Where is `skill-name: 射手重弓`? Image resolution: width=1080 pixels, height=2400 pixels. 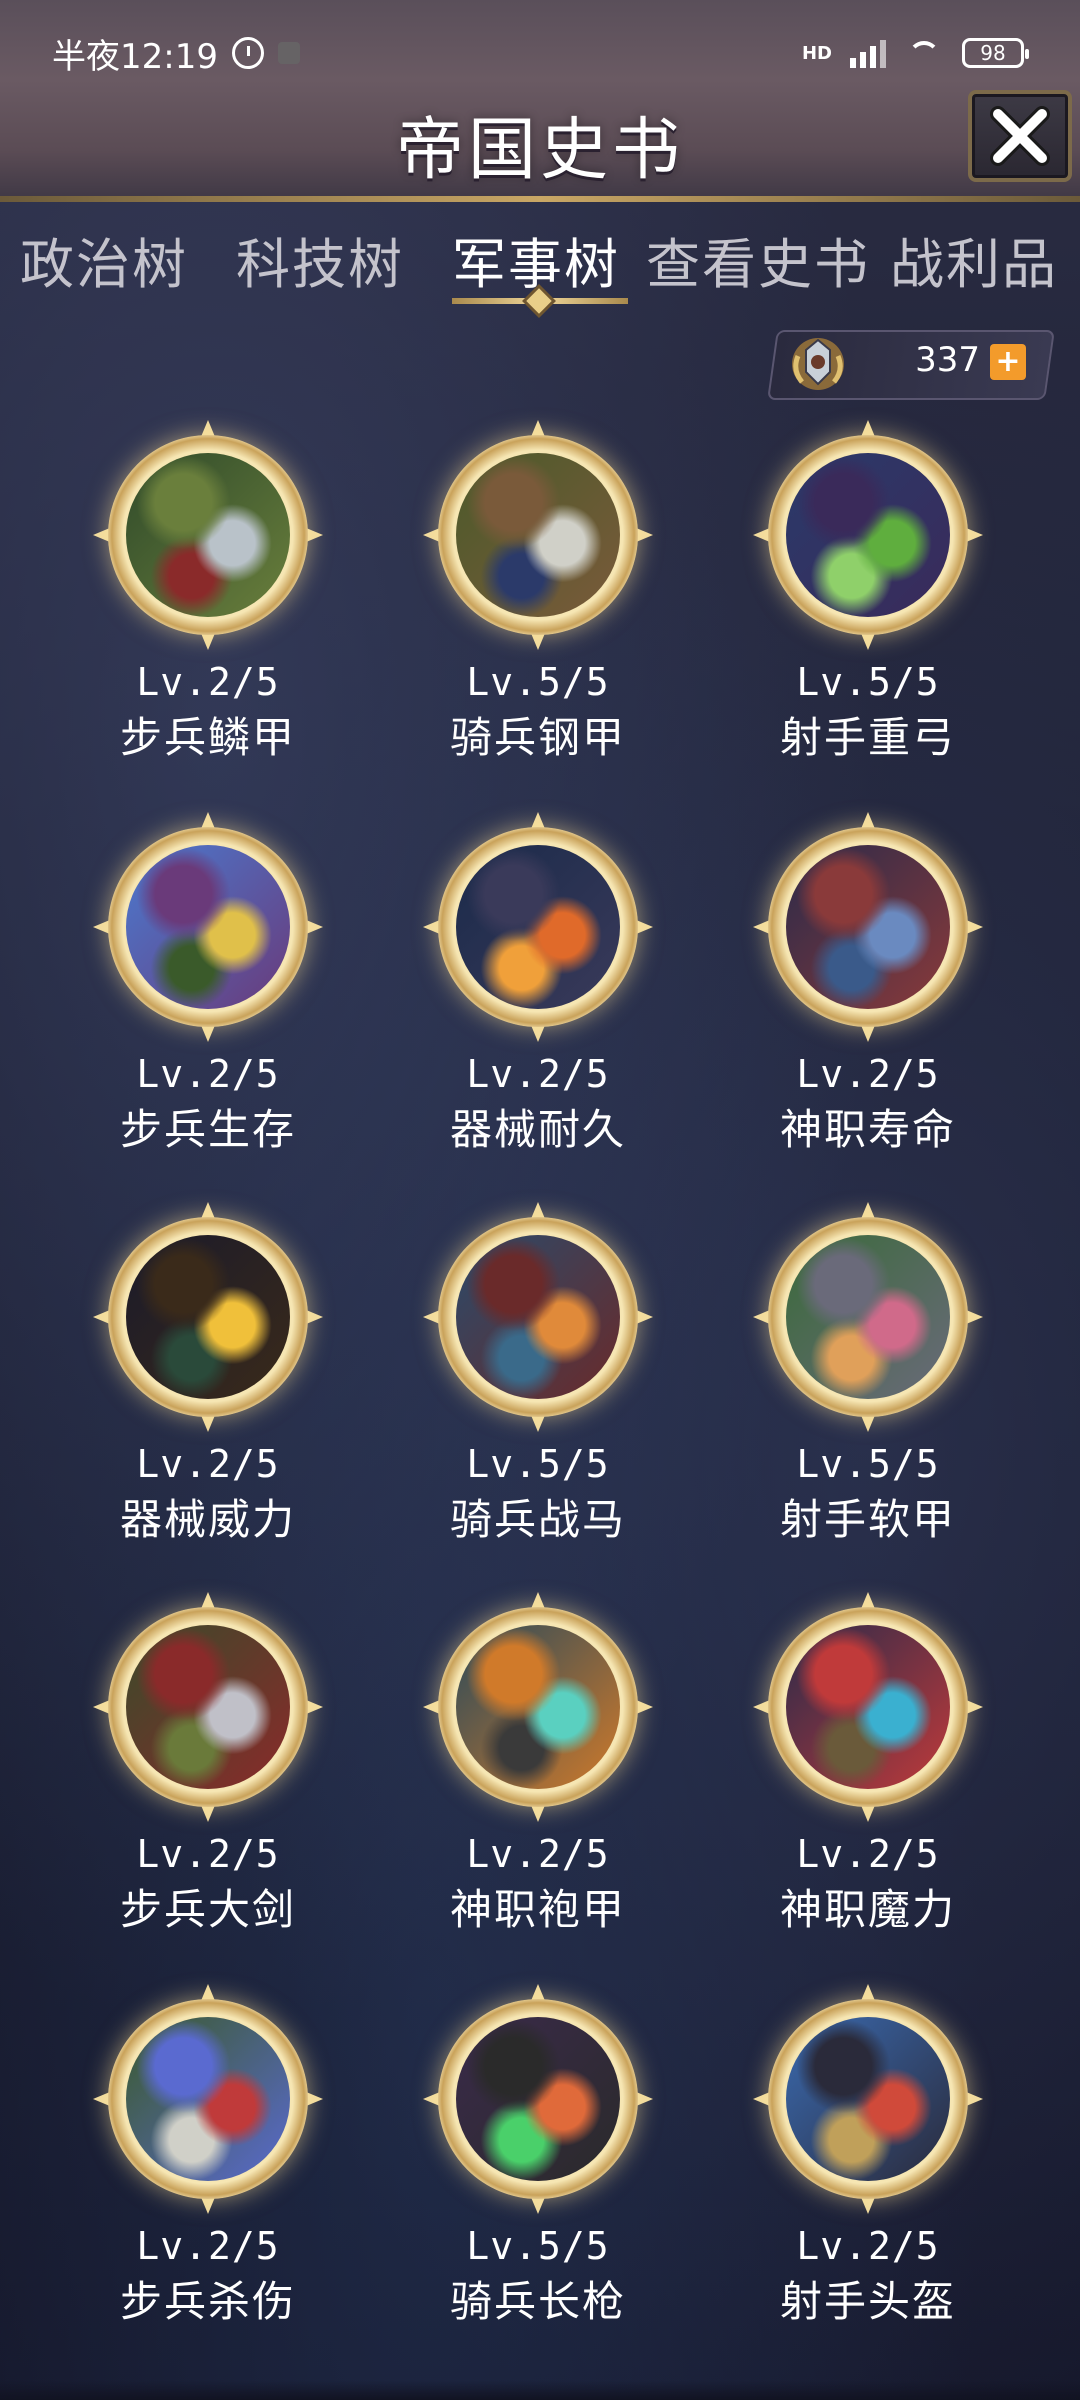
skill-name: 射手重弓 is located at coordinates (867, 737).